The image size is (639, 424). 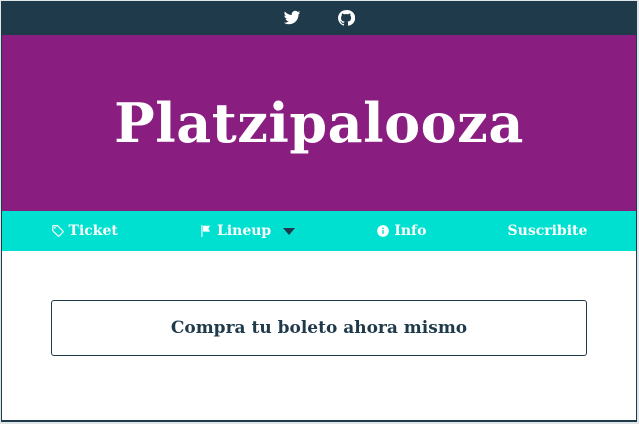 What do you see at coordinates (383, 231) in the screenshot?
I see `info-icon` at bounding box center [383, 231].